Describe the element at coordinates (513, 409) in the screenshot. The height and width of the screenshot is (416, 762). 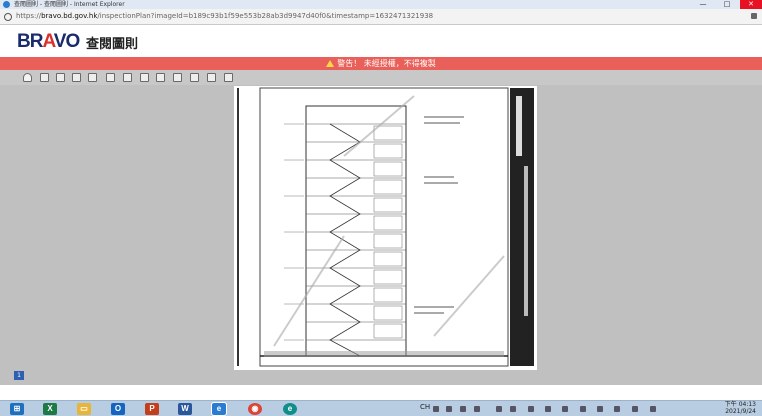
I see `network-icon` at that location.